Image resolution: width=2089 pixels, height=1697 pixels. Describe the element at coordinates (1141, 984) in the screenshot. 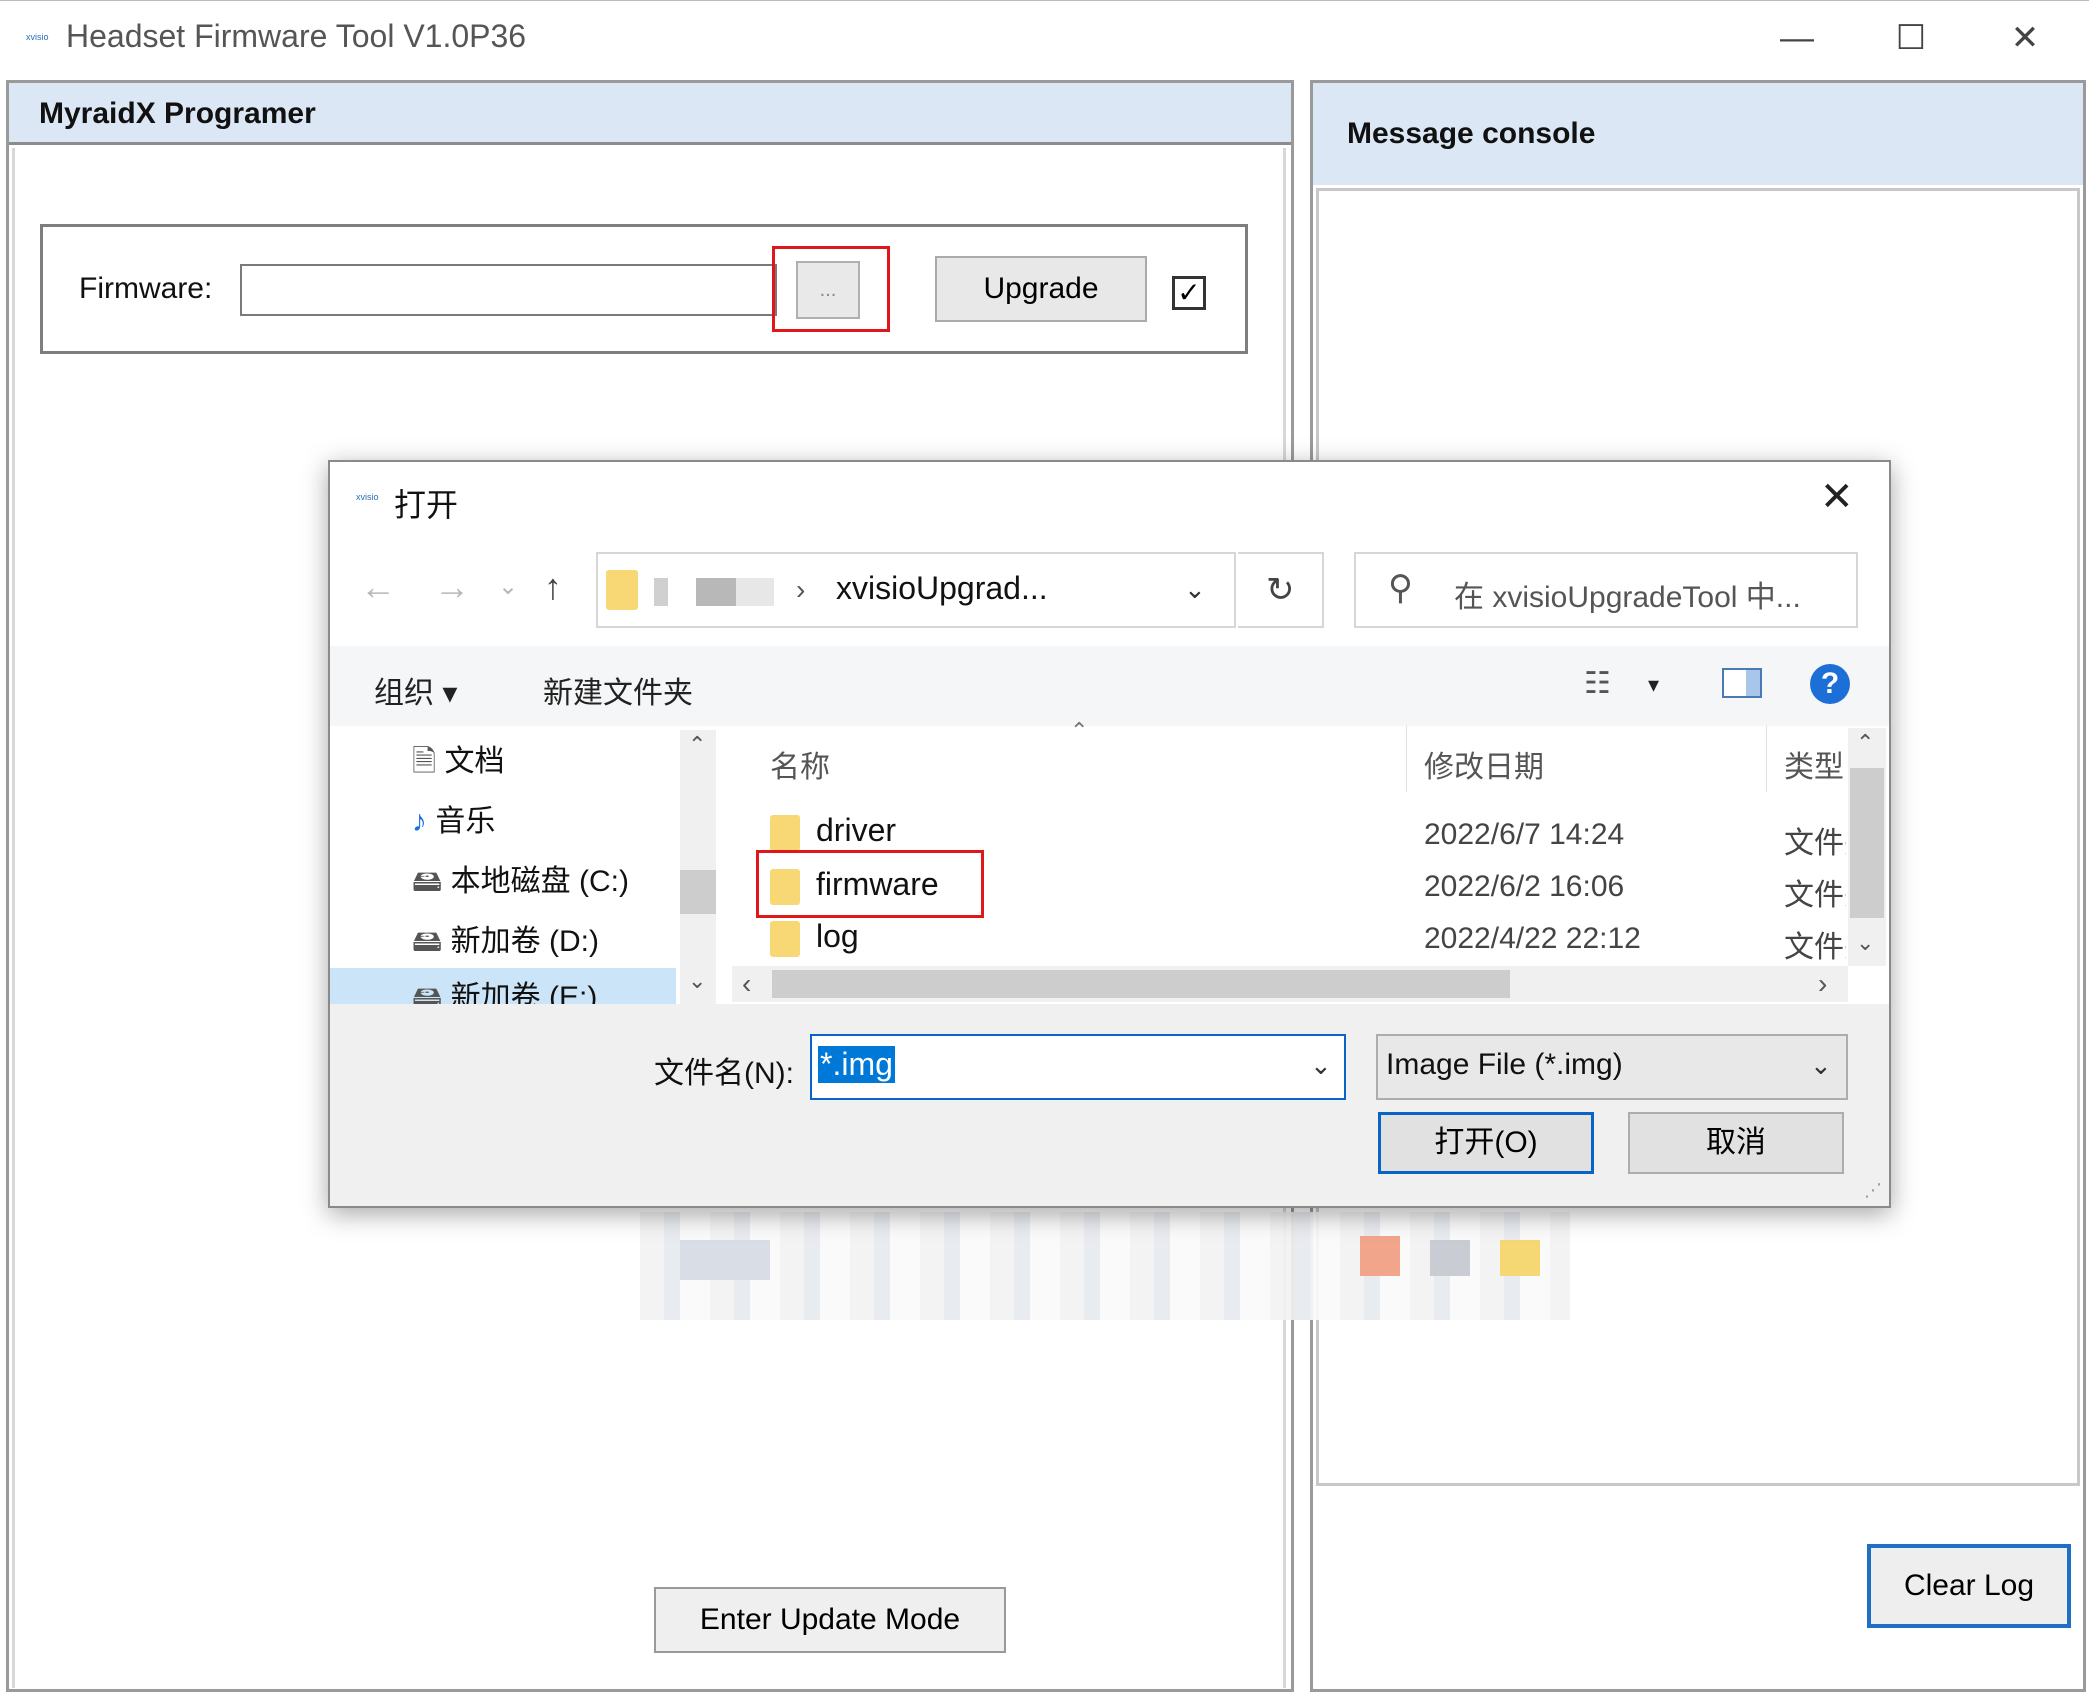

I see `horizontal-scrollbar-thumb` at that location.